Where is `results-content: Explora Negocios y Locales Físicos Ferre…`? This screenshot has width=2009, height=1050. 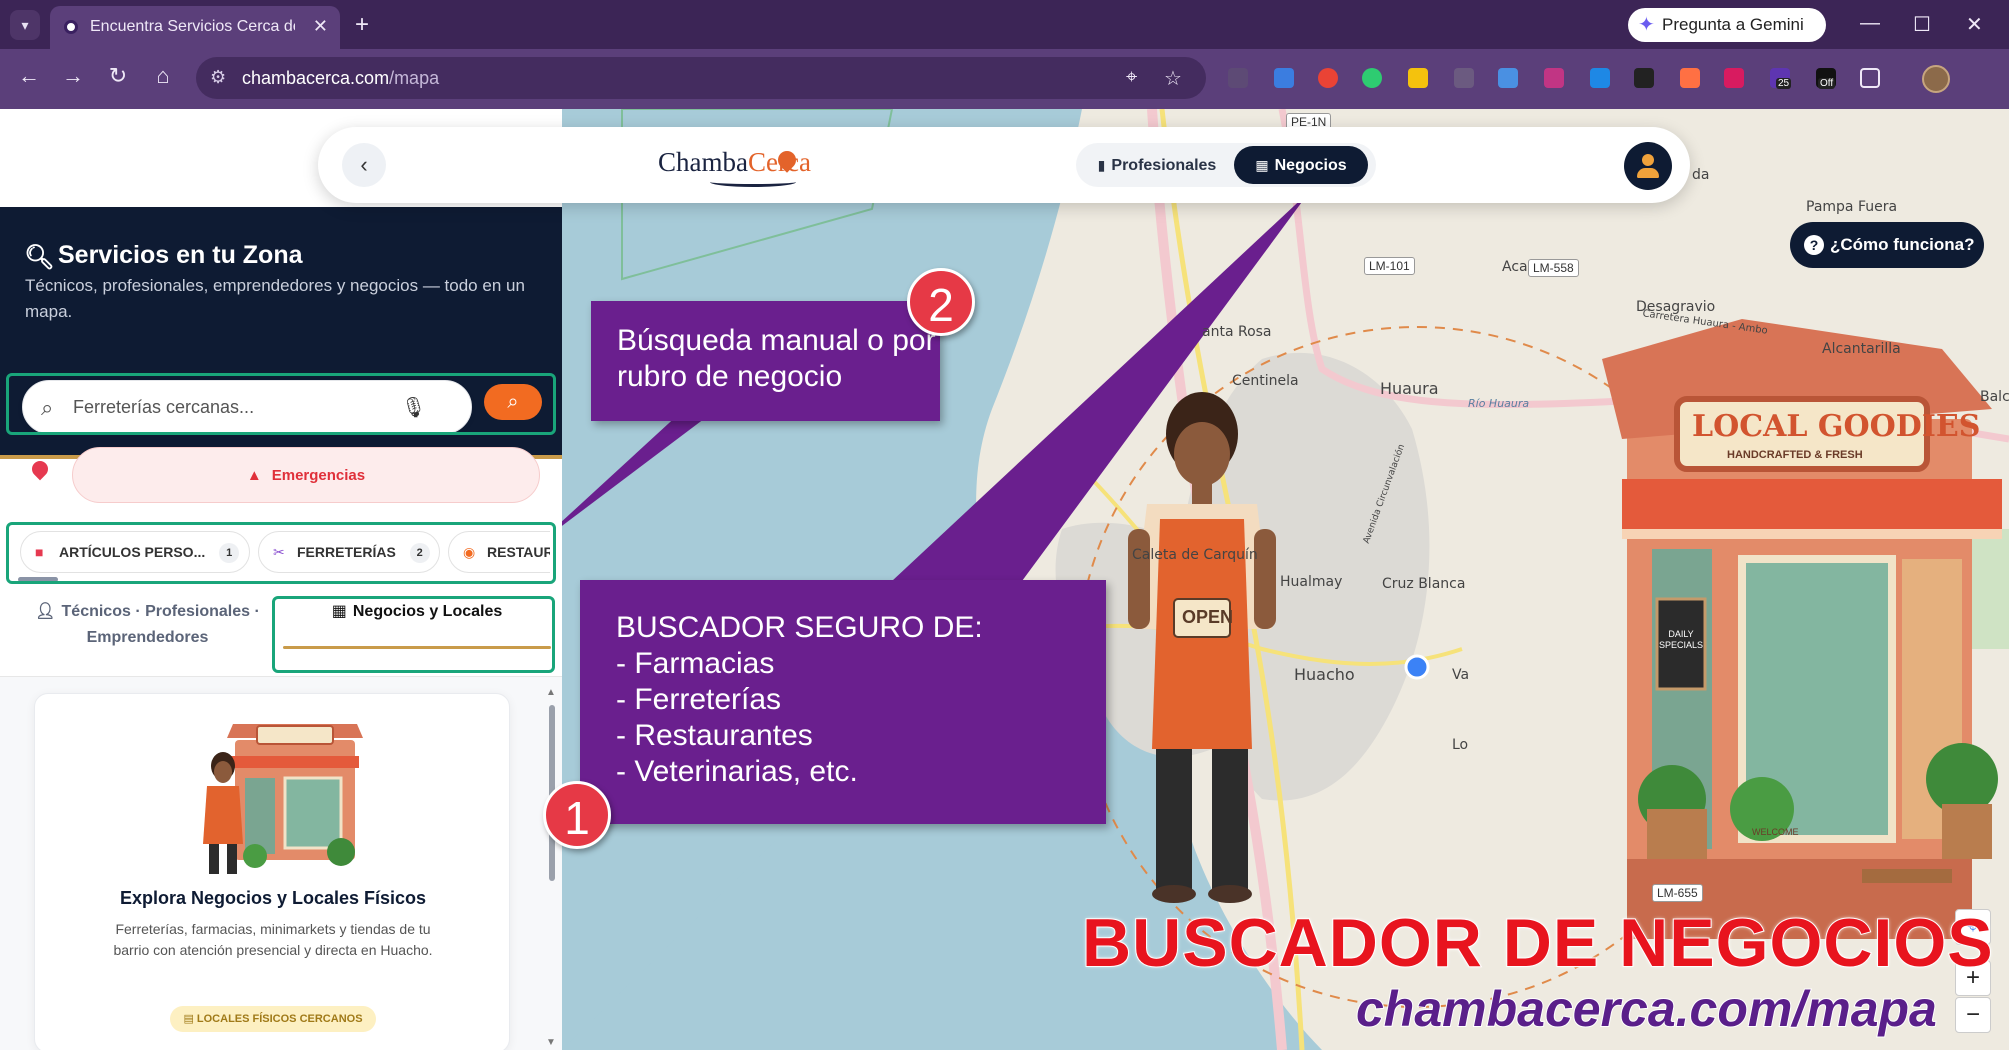
results-content: Explora Negocios y Locales Físicos Ferre… is located at coordinates (281, 863).